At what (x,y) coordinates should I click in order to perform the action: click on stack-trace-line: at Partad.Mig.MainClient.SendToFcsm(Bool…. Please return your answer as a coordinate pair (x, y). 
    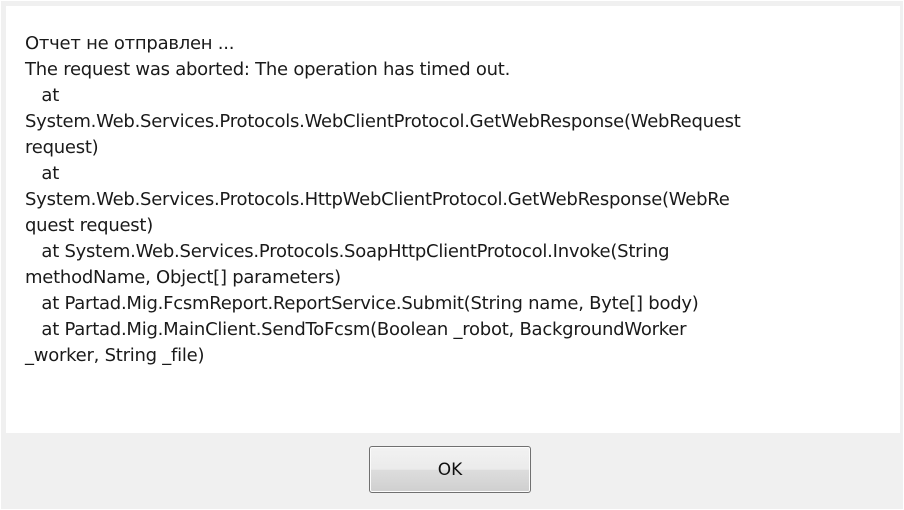
    Looking at the image, I should click on (356, 329).